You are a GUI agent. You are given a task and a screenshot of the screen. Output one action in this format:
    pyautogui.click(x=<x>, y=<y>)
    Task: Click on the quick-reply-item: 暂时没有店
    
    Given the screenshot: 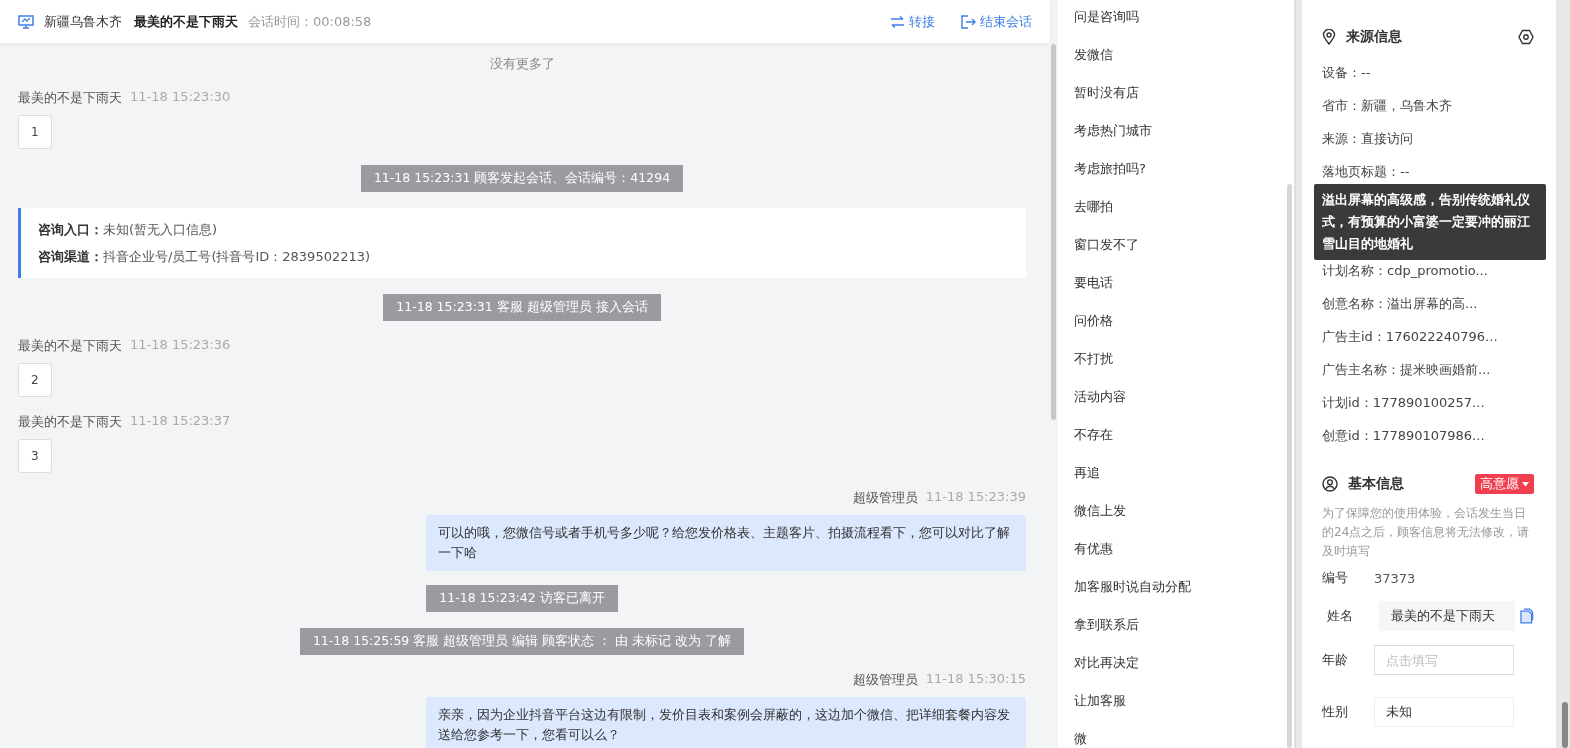 What is the action you would take?
    pyautogui.click(x=1176, y=97)
    